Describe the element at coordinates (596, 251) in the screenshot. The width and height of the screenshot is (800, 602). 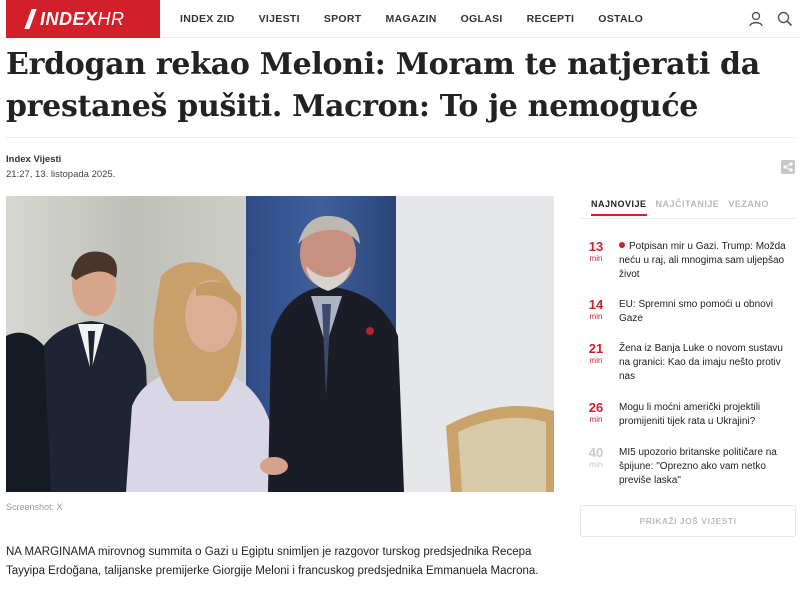
I see `news-minutes: 13 min` at that location.